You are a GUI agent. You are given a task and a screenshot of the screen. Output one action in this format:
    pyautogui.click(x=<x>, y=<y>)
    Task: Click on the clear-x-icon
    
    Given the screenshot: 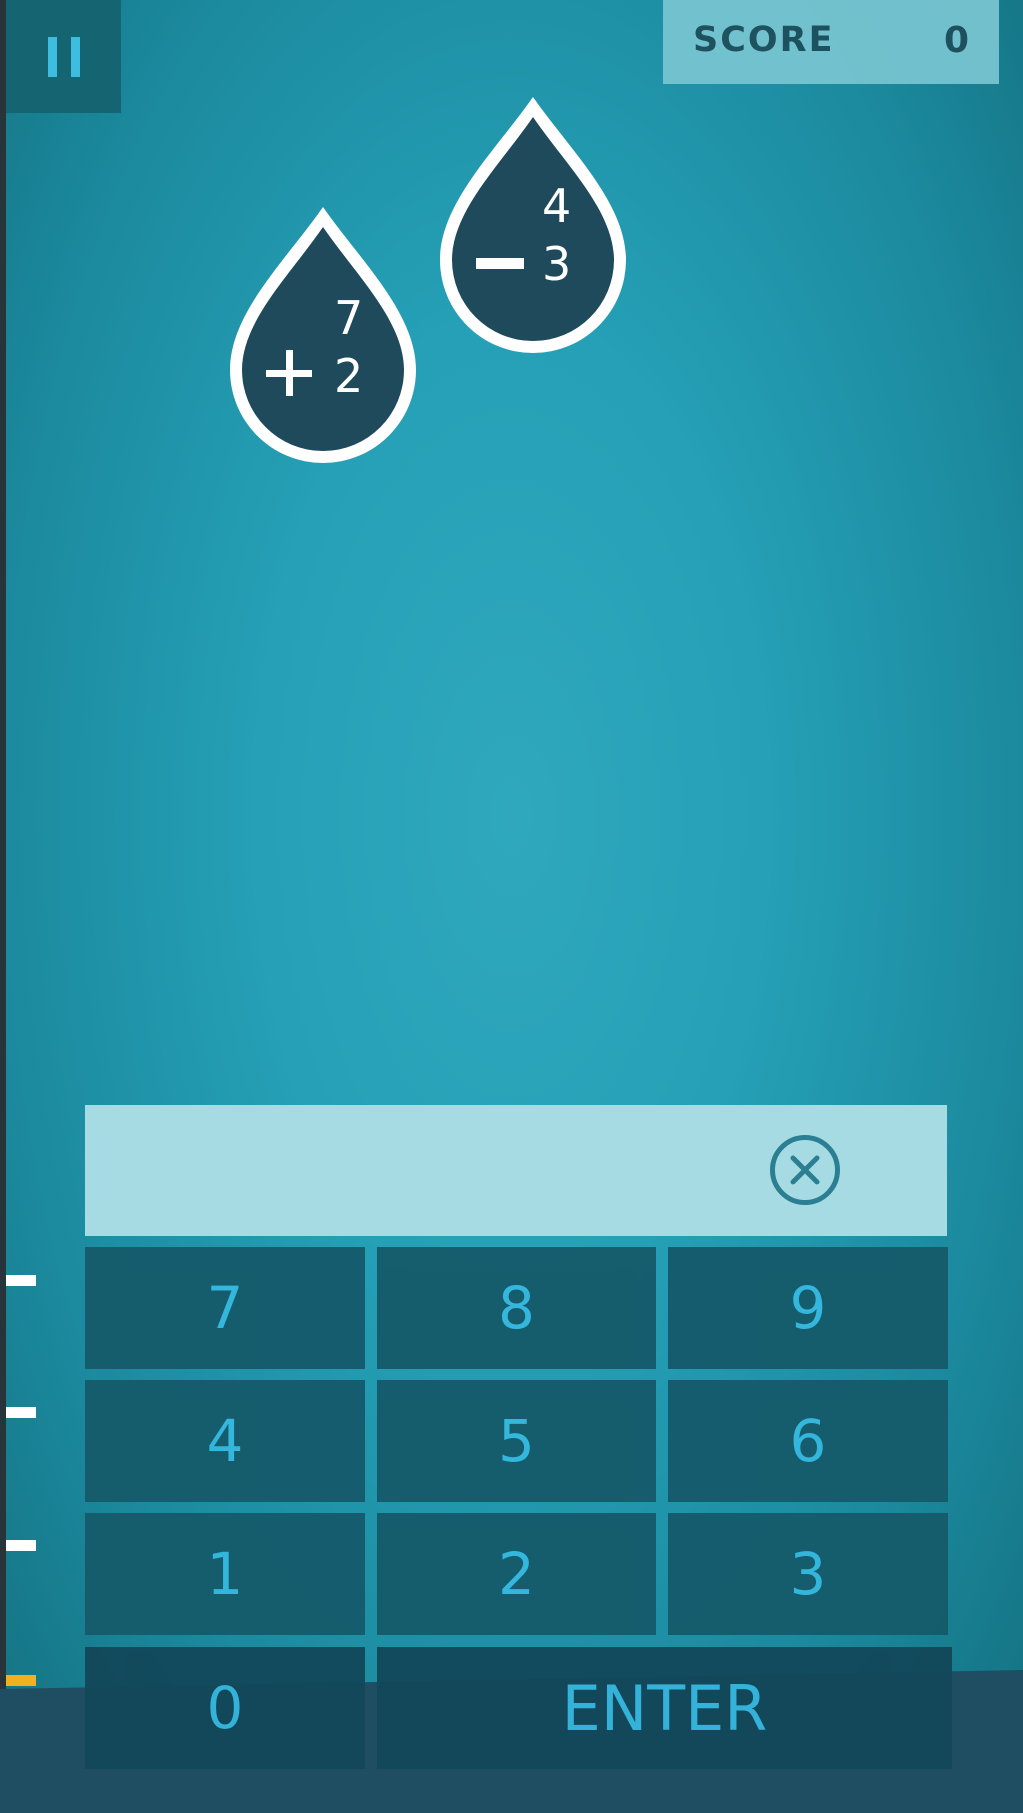 What is the action you would take?
    pyautogui.click(x=805, y=1170)
    